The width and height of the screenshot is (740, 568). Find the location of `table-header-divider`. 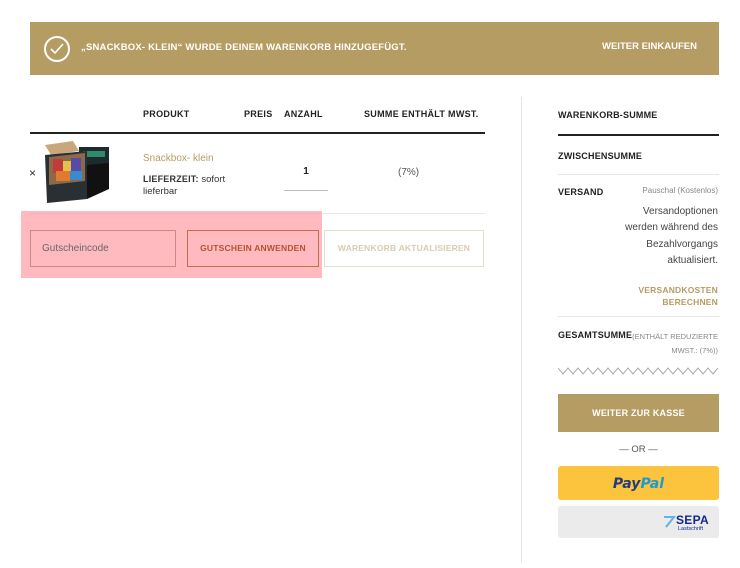

table-header-divider is located at coordinates (257, 133).